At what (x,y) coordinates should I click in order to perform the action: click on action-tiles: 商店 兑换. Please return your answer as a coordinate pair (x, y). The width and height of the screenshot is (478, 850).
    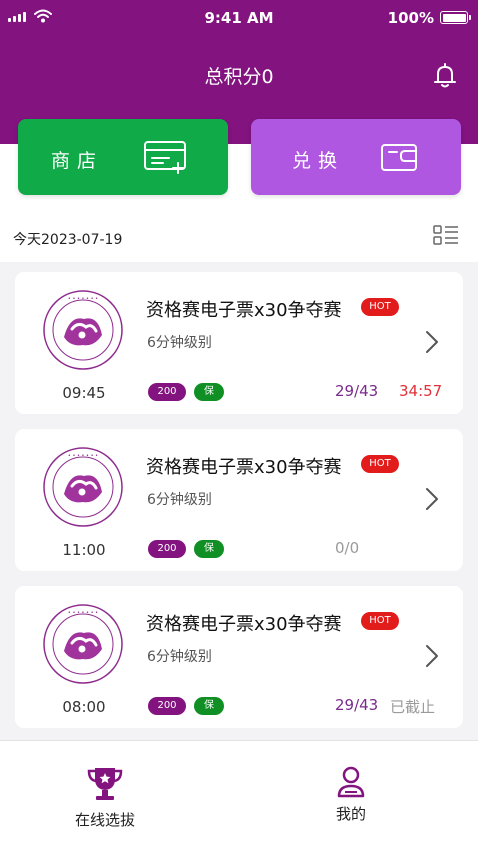
    Looking at the image, I should click on (239, 156).